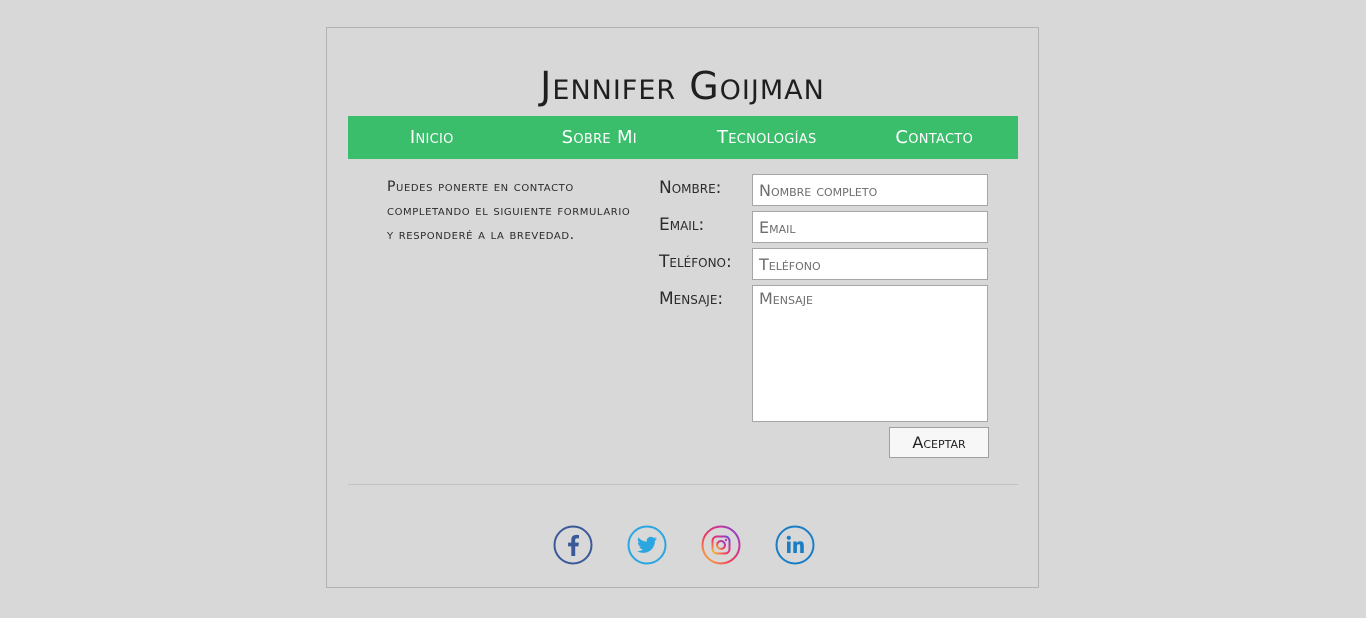 The width and height of the screenshot is (1366, 618). Describe the element at coordinates (573, 545) in the screenshot. I see `facebook-icon` at that location.